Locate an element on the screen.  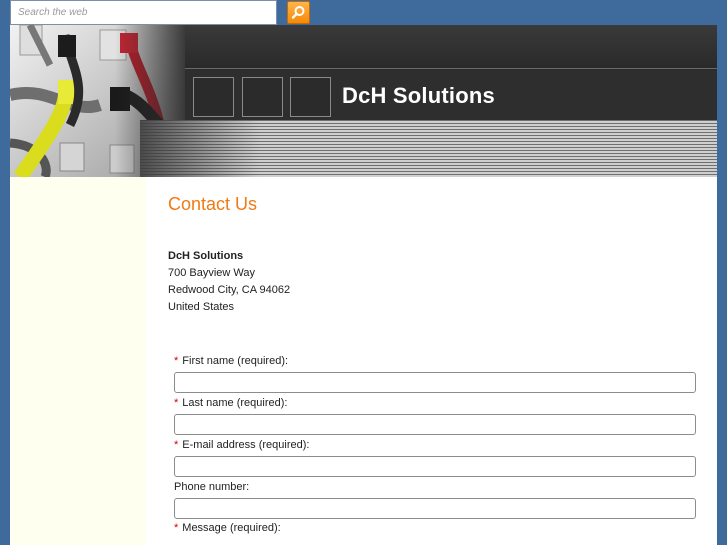
search-icon is located at coordinates (298, 12).